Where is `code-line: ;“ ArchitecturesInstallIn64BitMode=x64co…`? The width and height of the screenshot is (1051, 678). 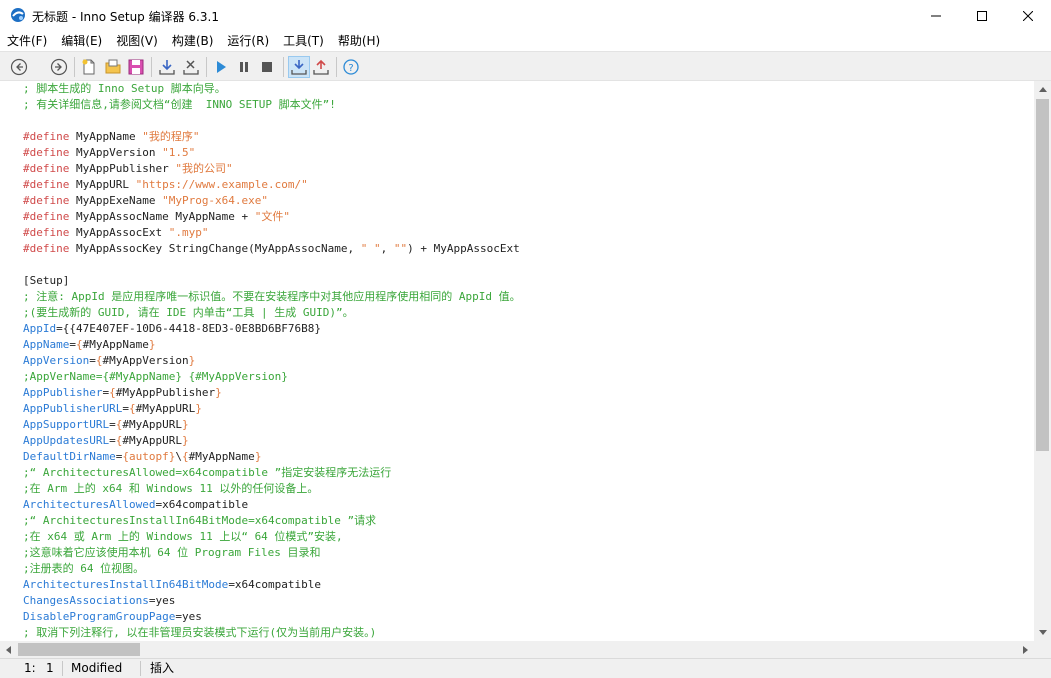
code-line: ;“ ArchitecturesInstallIn64BitMode=x64co… is located at coordinates (199, 521).